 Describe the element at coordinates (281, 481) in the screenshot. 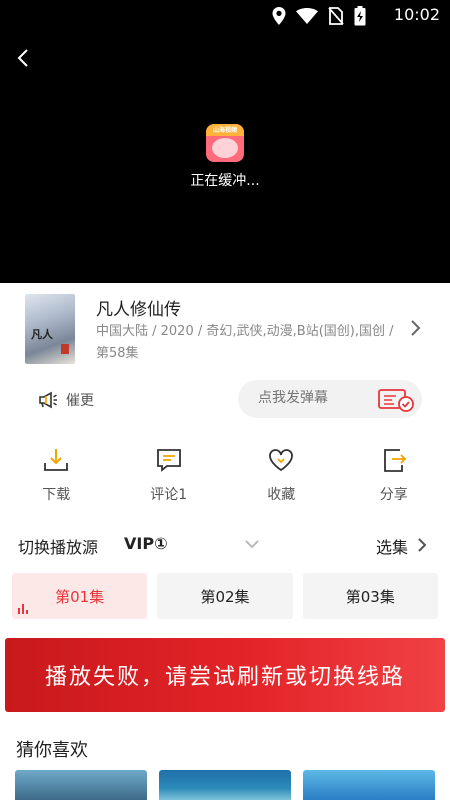

I see `favorite-button: 收藏` at that location.